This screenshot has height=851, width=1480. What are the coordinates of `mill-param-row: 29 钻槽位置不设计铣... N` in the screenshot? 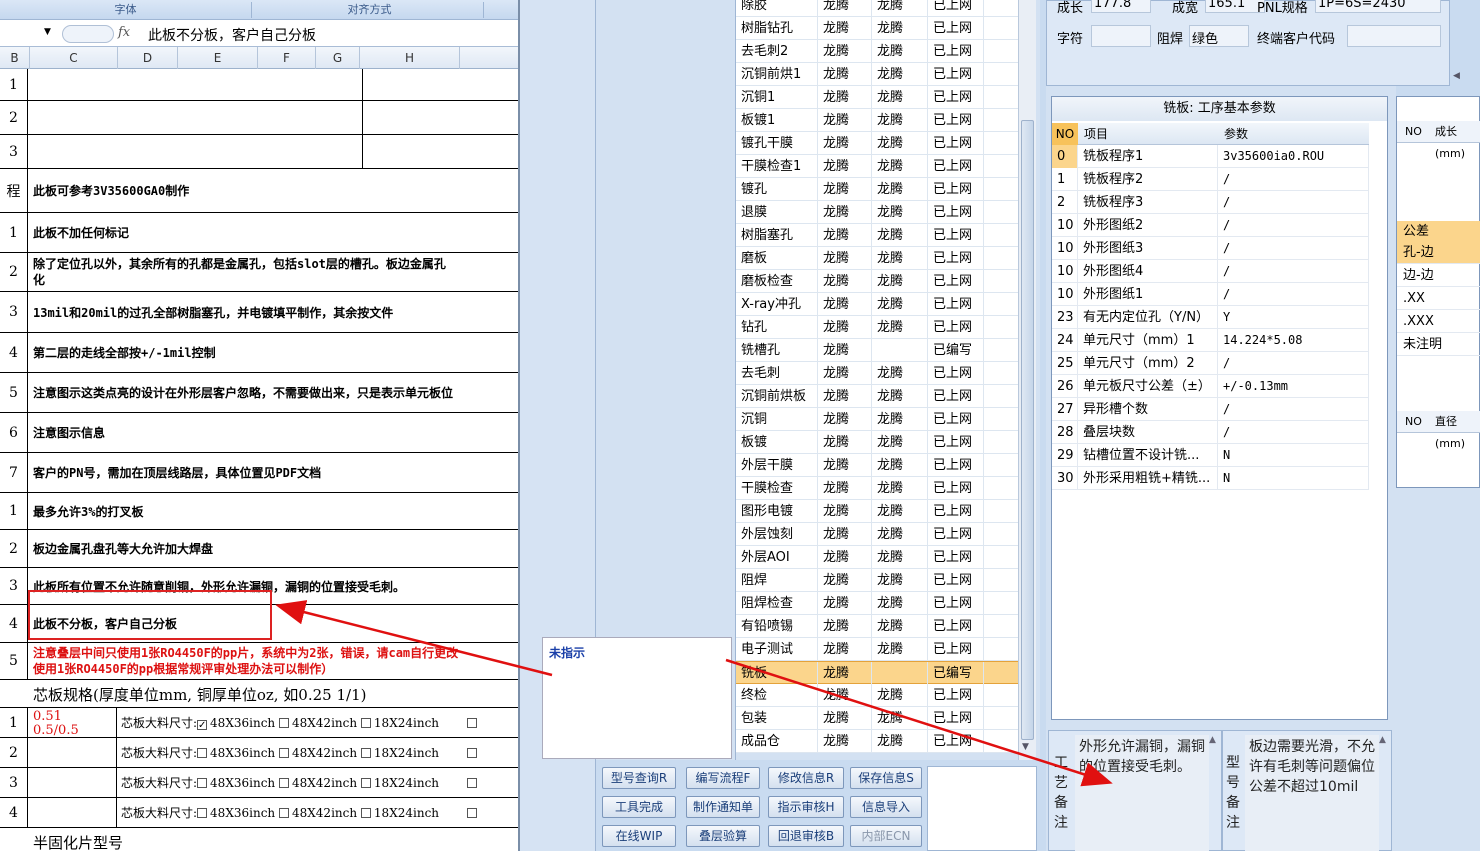 It's located at (1210, 455).